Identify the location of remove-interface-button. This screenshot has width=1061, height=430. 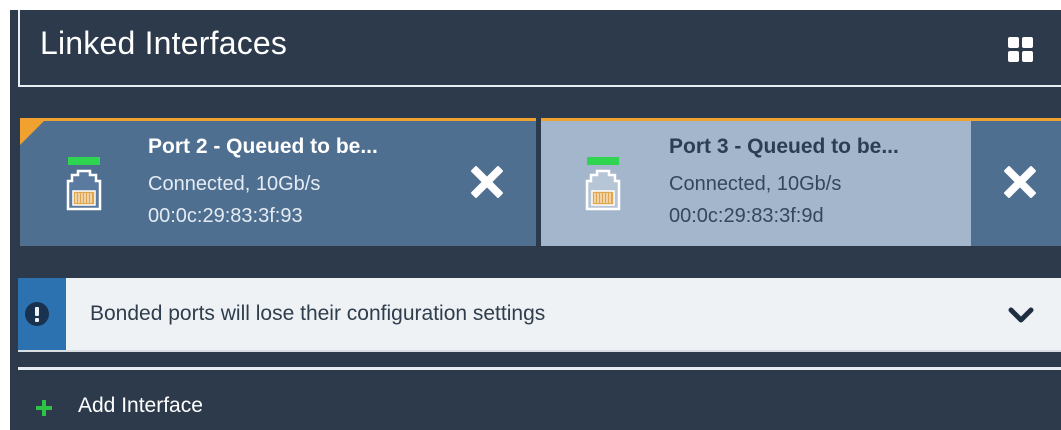
(1016, 183).